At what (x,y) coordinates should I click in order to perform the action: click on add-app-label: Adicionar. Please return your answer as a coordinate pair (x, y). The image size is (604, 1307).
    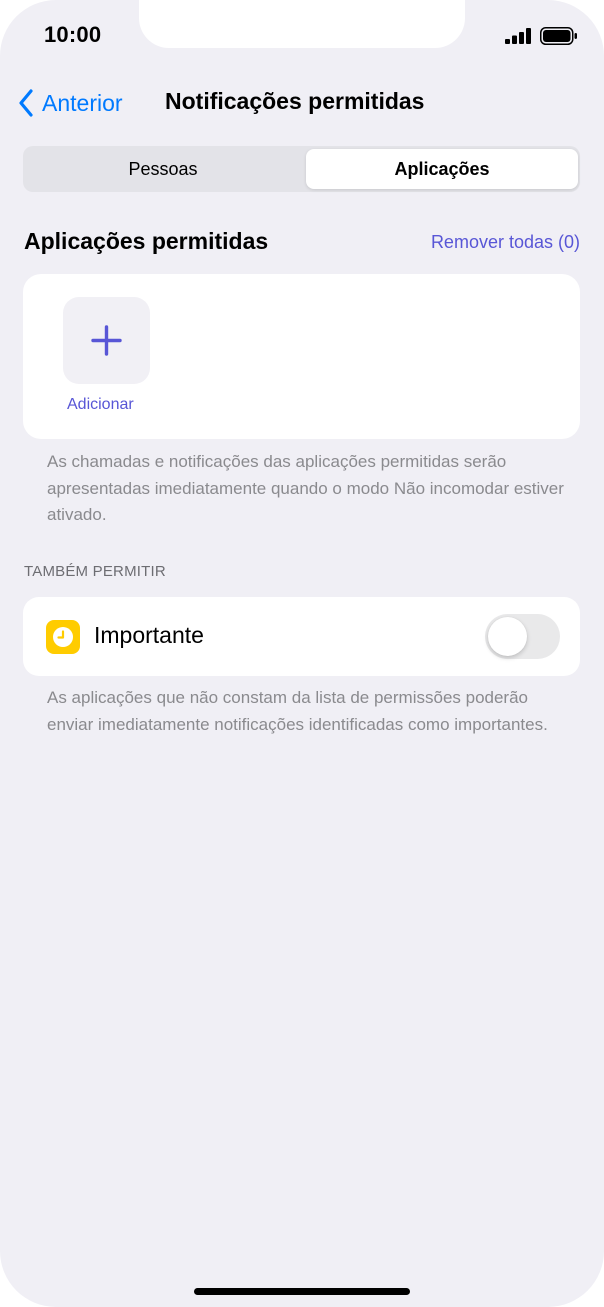
    Looking at the image, I should click on (100, 405).